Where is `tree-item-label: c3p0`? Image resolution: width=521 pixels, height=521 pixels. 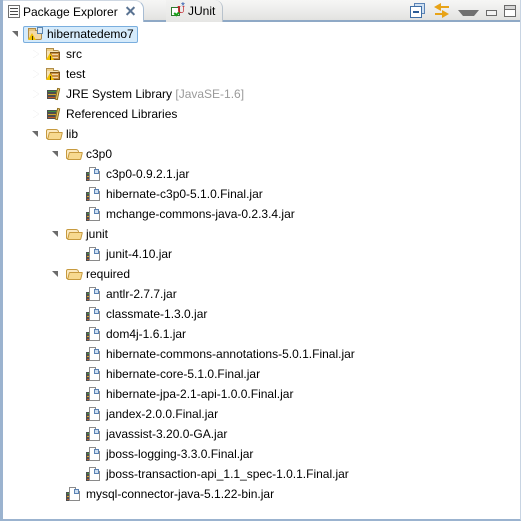 tree-item-label: c3p0 is located at coordinates (99, 154).